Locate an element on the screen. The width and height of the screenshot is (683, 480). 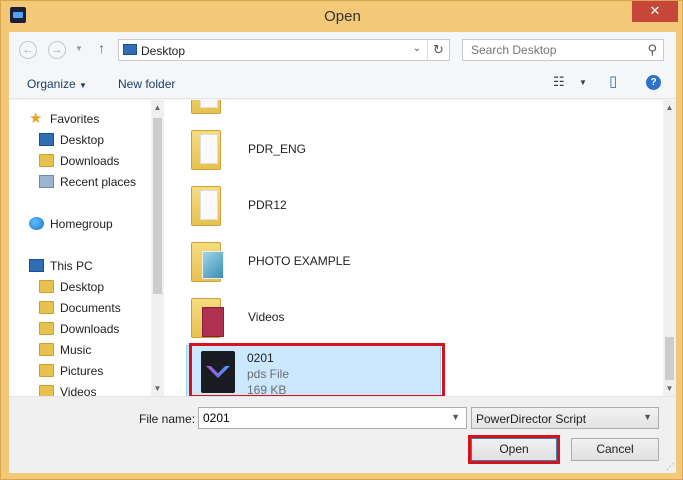
address-bar: Desktop ⌄ ↻ is located at coordinates (284, 50).